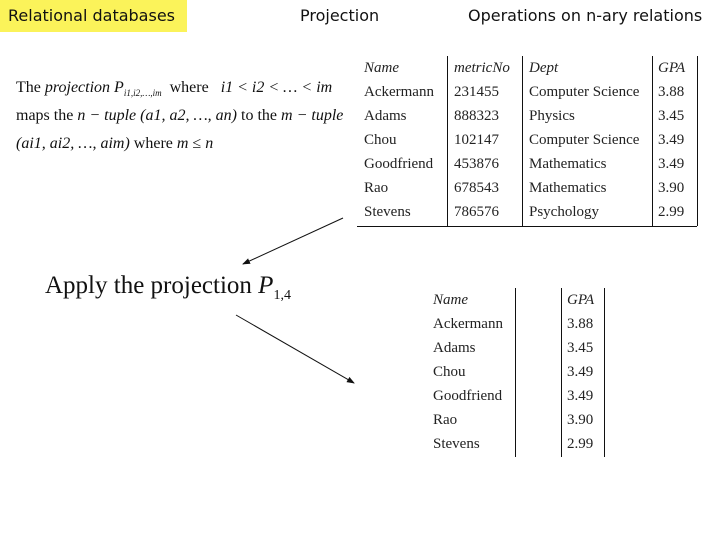 The image size is (720, 540). What do you see at coordinates (295, 300) in the screenshot?
I see `arrows` at bounding box center [295, 300].